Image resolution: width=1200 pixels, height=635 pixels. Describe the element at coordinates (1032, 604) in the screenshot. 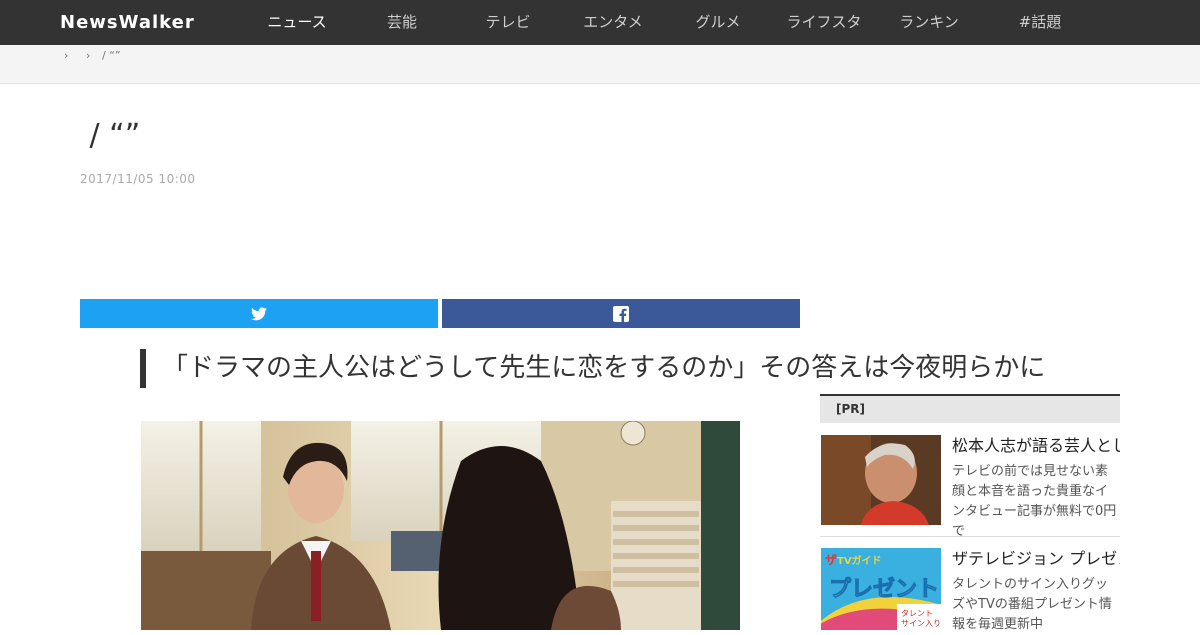

I see `pr-item-description: タレントのサイン入りグッズやTVの番組プレゼント情報を毎週更新中` at that location.